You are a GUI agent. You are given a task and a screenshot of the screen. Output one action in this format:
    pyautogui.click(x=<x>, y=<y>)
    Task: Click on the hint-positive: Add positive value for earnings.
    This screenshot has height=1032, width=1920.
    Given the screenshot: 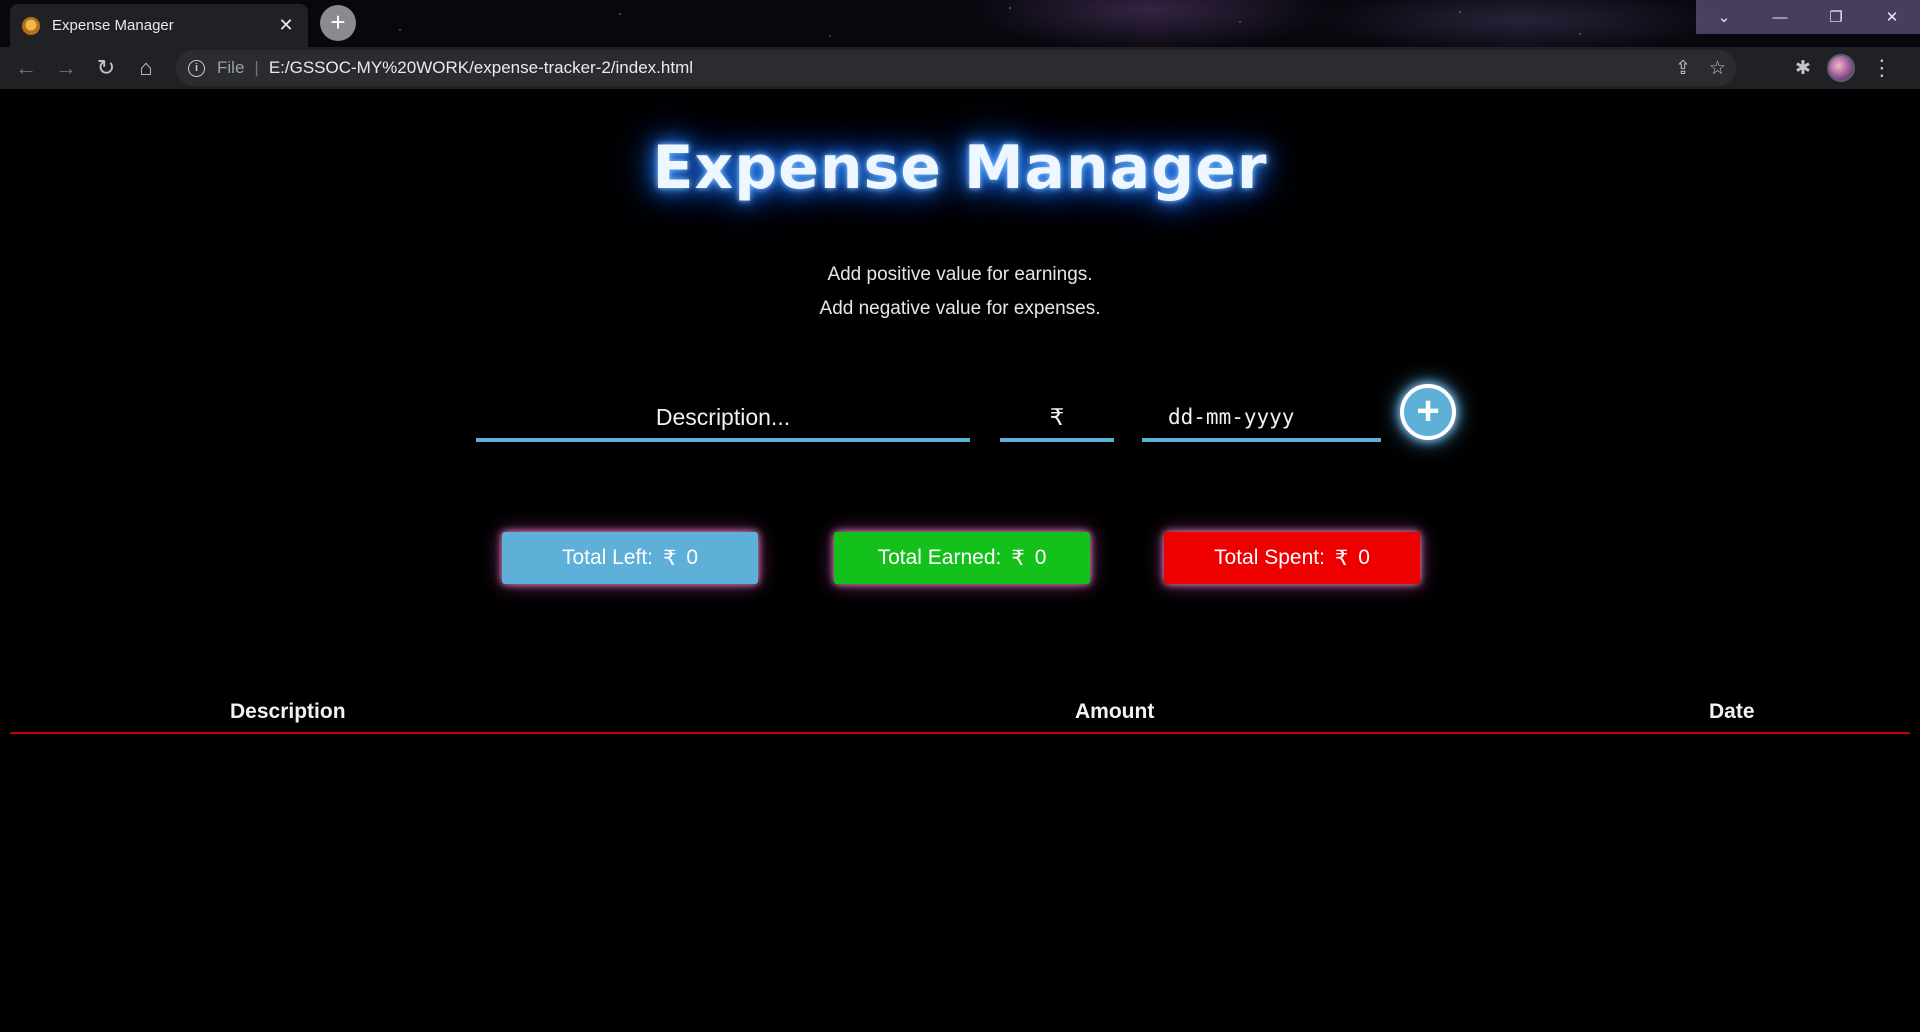 What is the action you would take?
    pyautogui.click(x=960, y=274)
    